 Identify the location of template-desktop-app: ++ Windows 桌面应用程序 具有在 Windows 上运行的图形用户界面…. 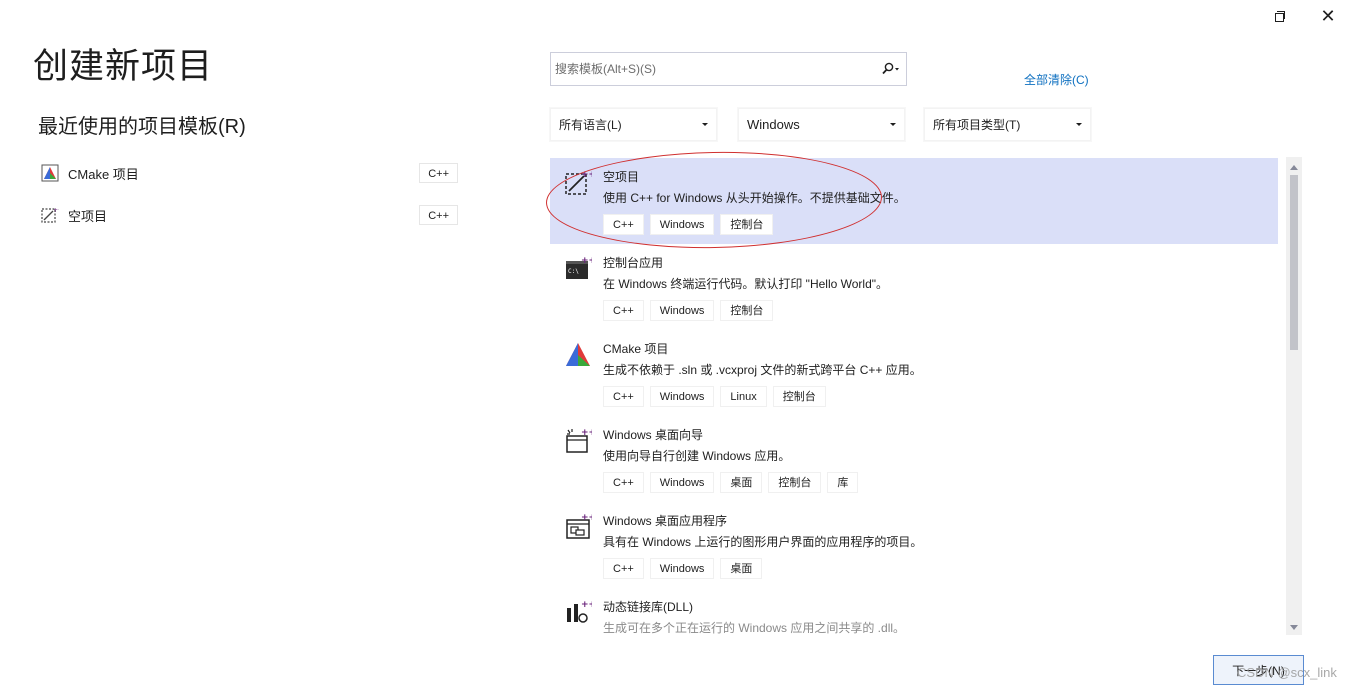
(914, 545).